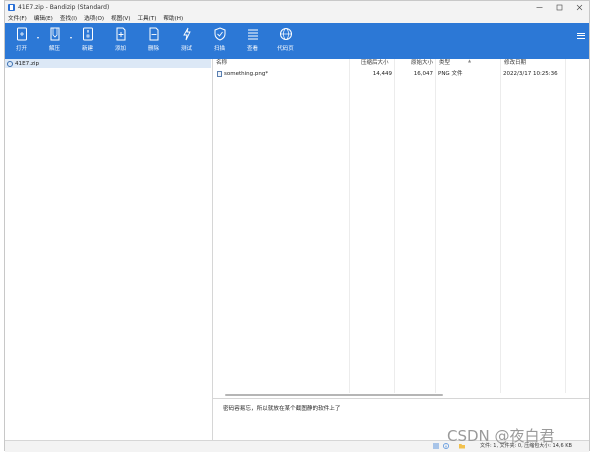 This screenshot has height=455, width=594. What do you see at coordinates (334, 395) in the screenshot?
I see `scrollbar-thumb` at bounding box center [334, 395].